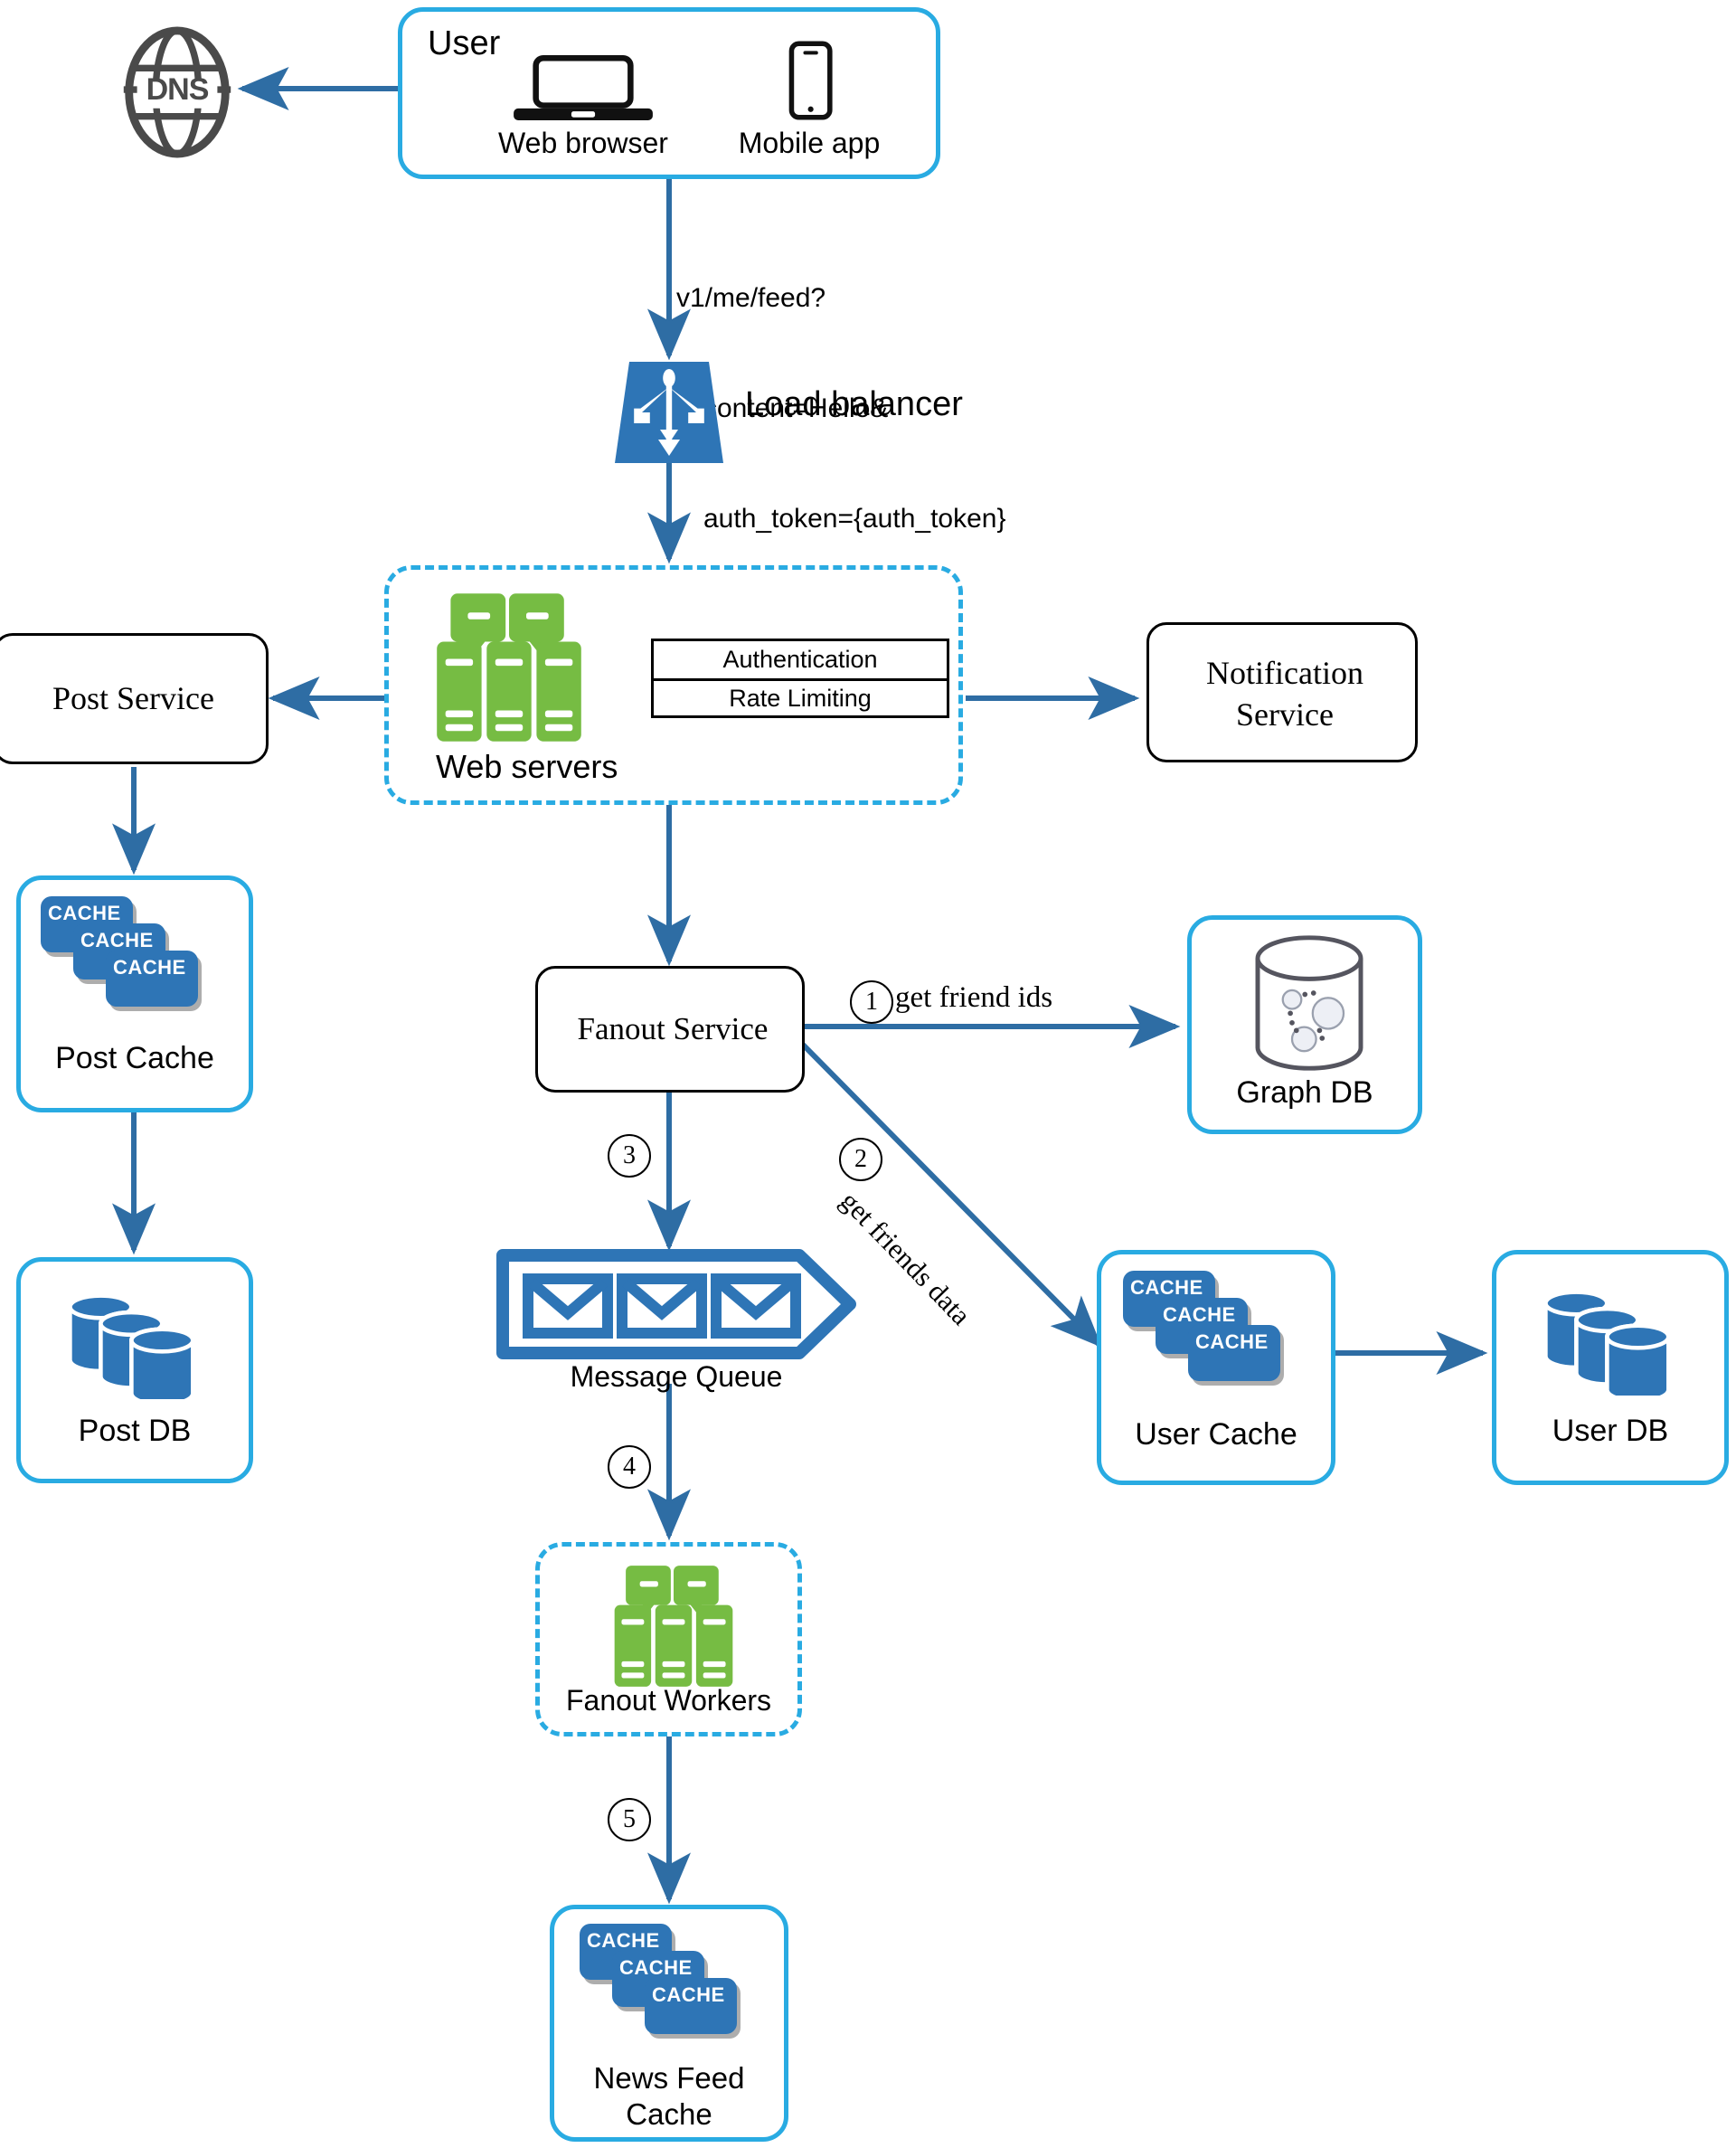 The image size is (1736, 2148). What do you see at coordinates (861, 1159) in the screenshot?
I see `step-marker-2: 2` at bounding box center [861, 1159].